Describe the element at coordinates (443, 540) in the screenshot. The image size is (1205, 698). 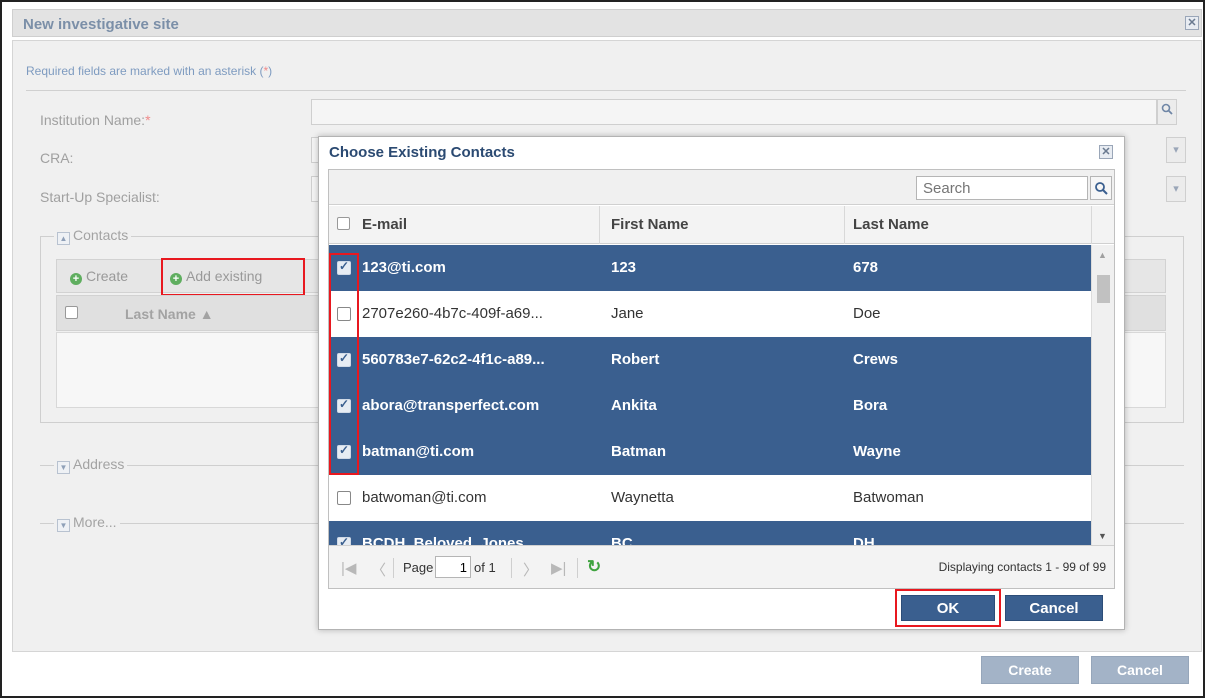
I see `cell-email: BCDH_Beloved_Jones` at that location.